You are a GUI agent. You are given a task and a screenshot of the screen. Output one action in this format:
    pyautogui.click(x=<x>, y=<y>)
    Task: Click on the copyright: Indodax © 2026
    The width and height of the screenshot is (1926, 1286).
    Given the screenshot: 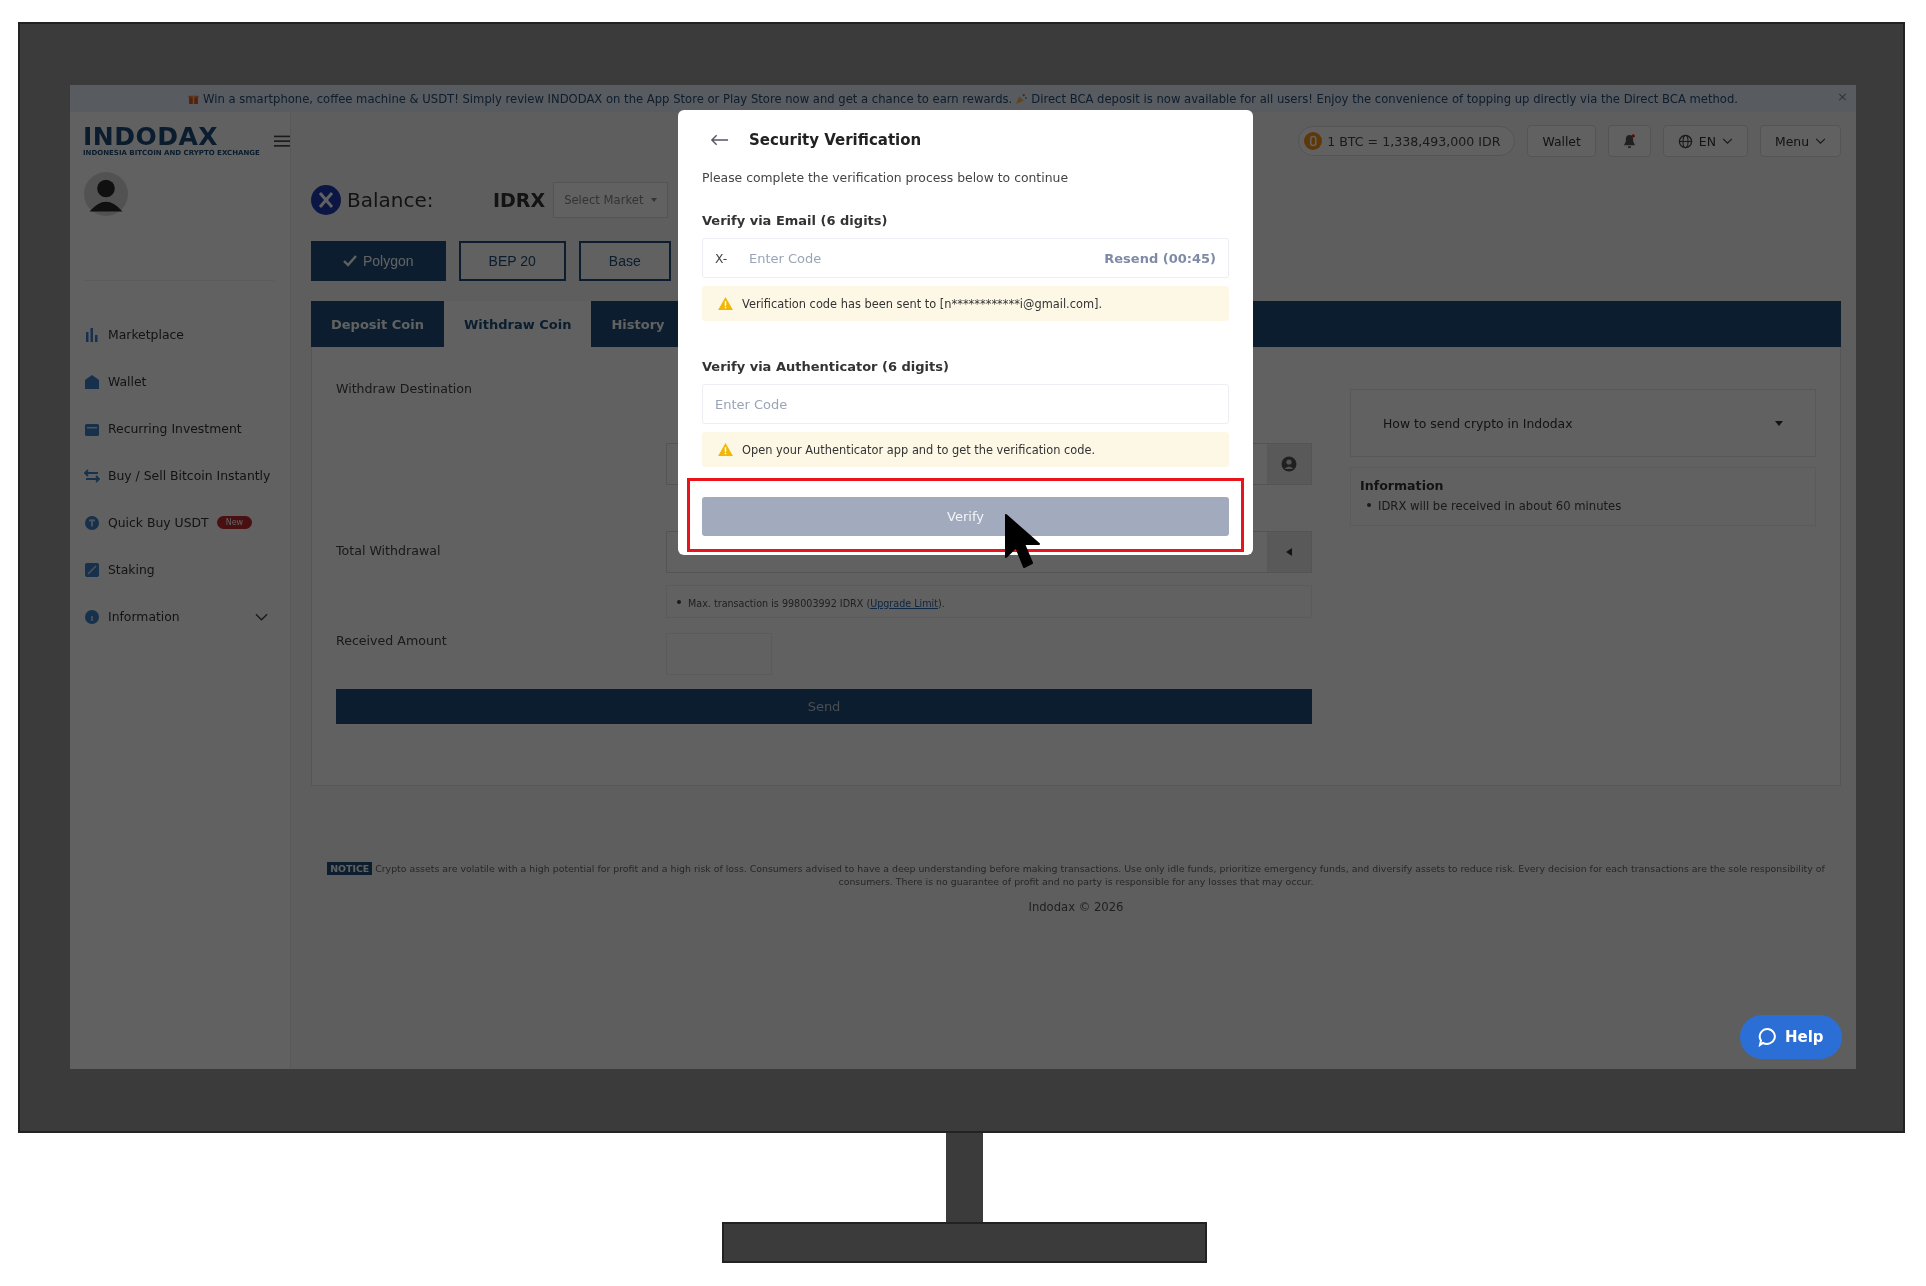 What is the action you would take?
    pyautogui.click(x=1076, y=907)
    